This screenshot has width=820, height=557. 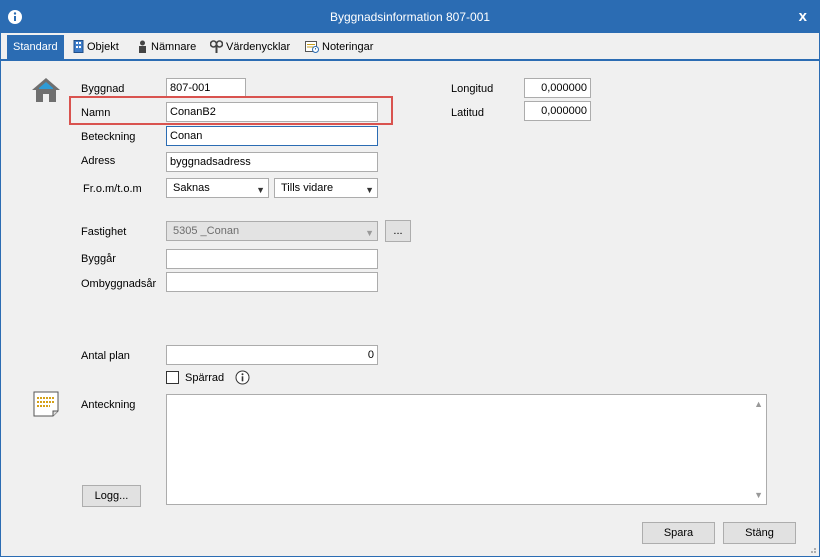 What do you see at coordinates (272, 259) in the screenshot?
I see `byggar-field` at bounding box center [272, 259].